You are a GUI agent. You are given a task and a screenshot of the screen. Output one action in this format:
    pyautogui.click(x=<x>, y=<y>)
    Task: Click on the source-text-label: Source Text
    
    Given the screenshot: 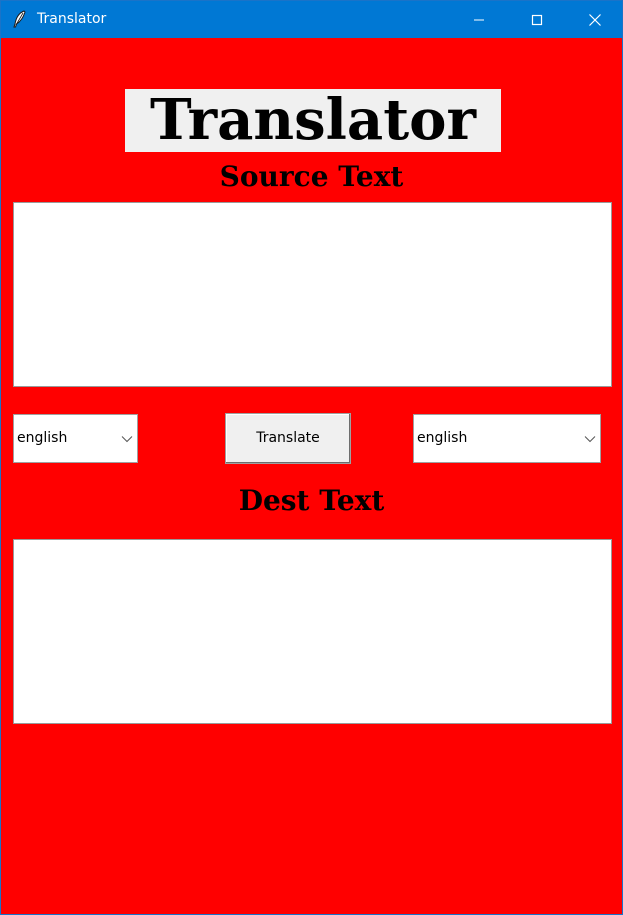 What is the action you would take?
    pyautogui.click(x=311, y=176)
    